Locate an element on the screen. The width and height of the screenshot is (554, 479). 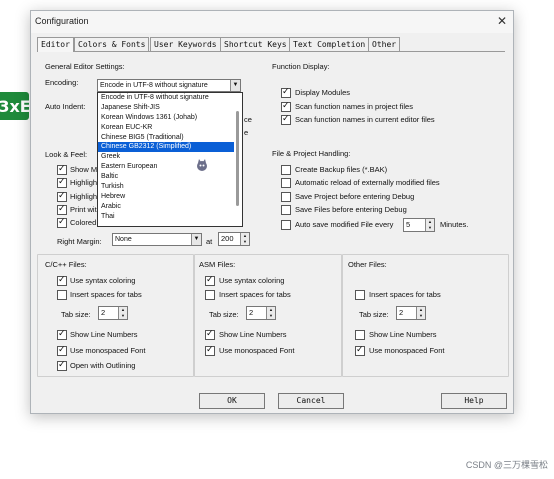
right-margin-label: Right Margin: is located at coordinates (79, 241).